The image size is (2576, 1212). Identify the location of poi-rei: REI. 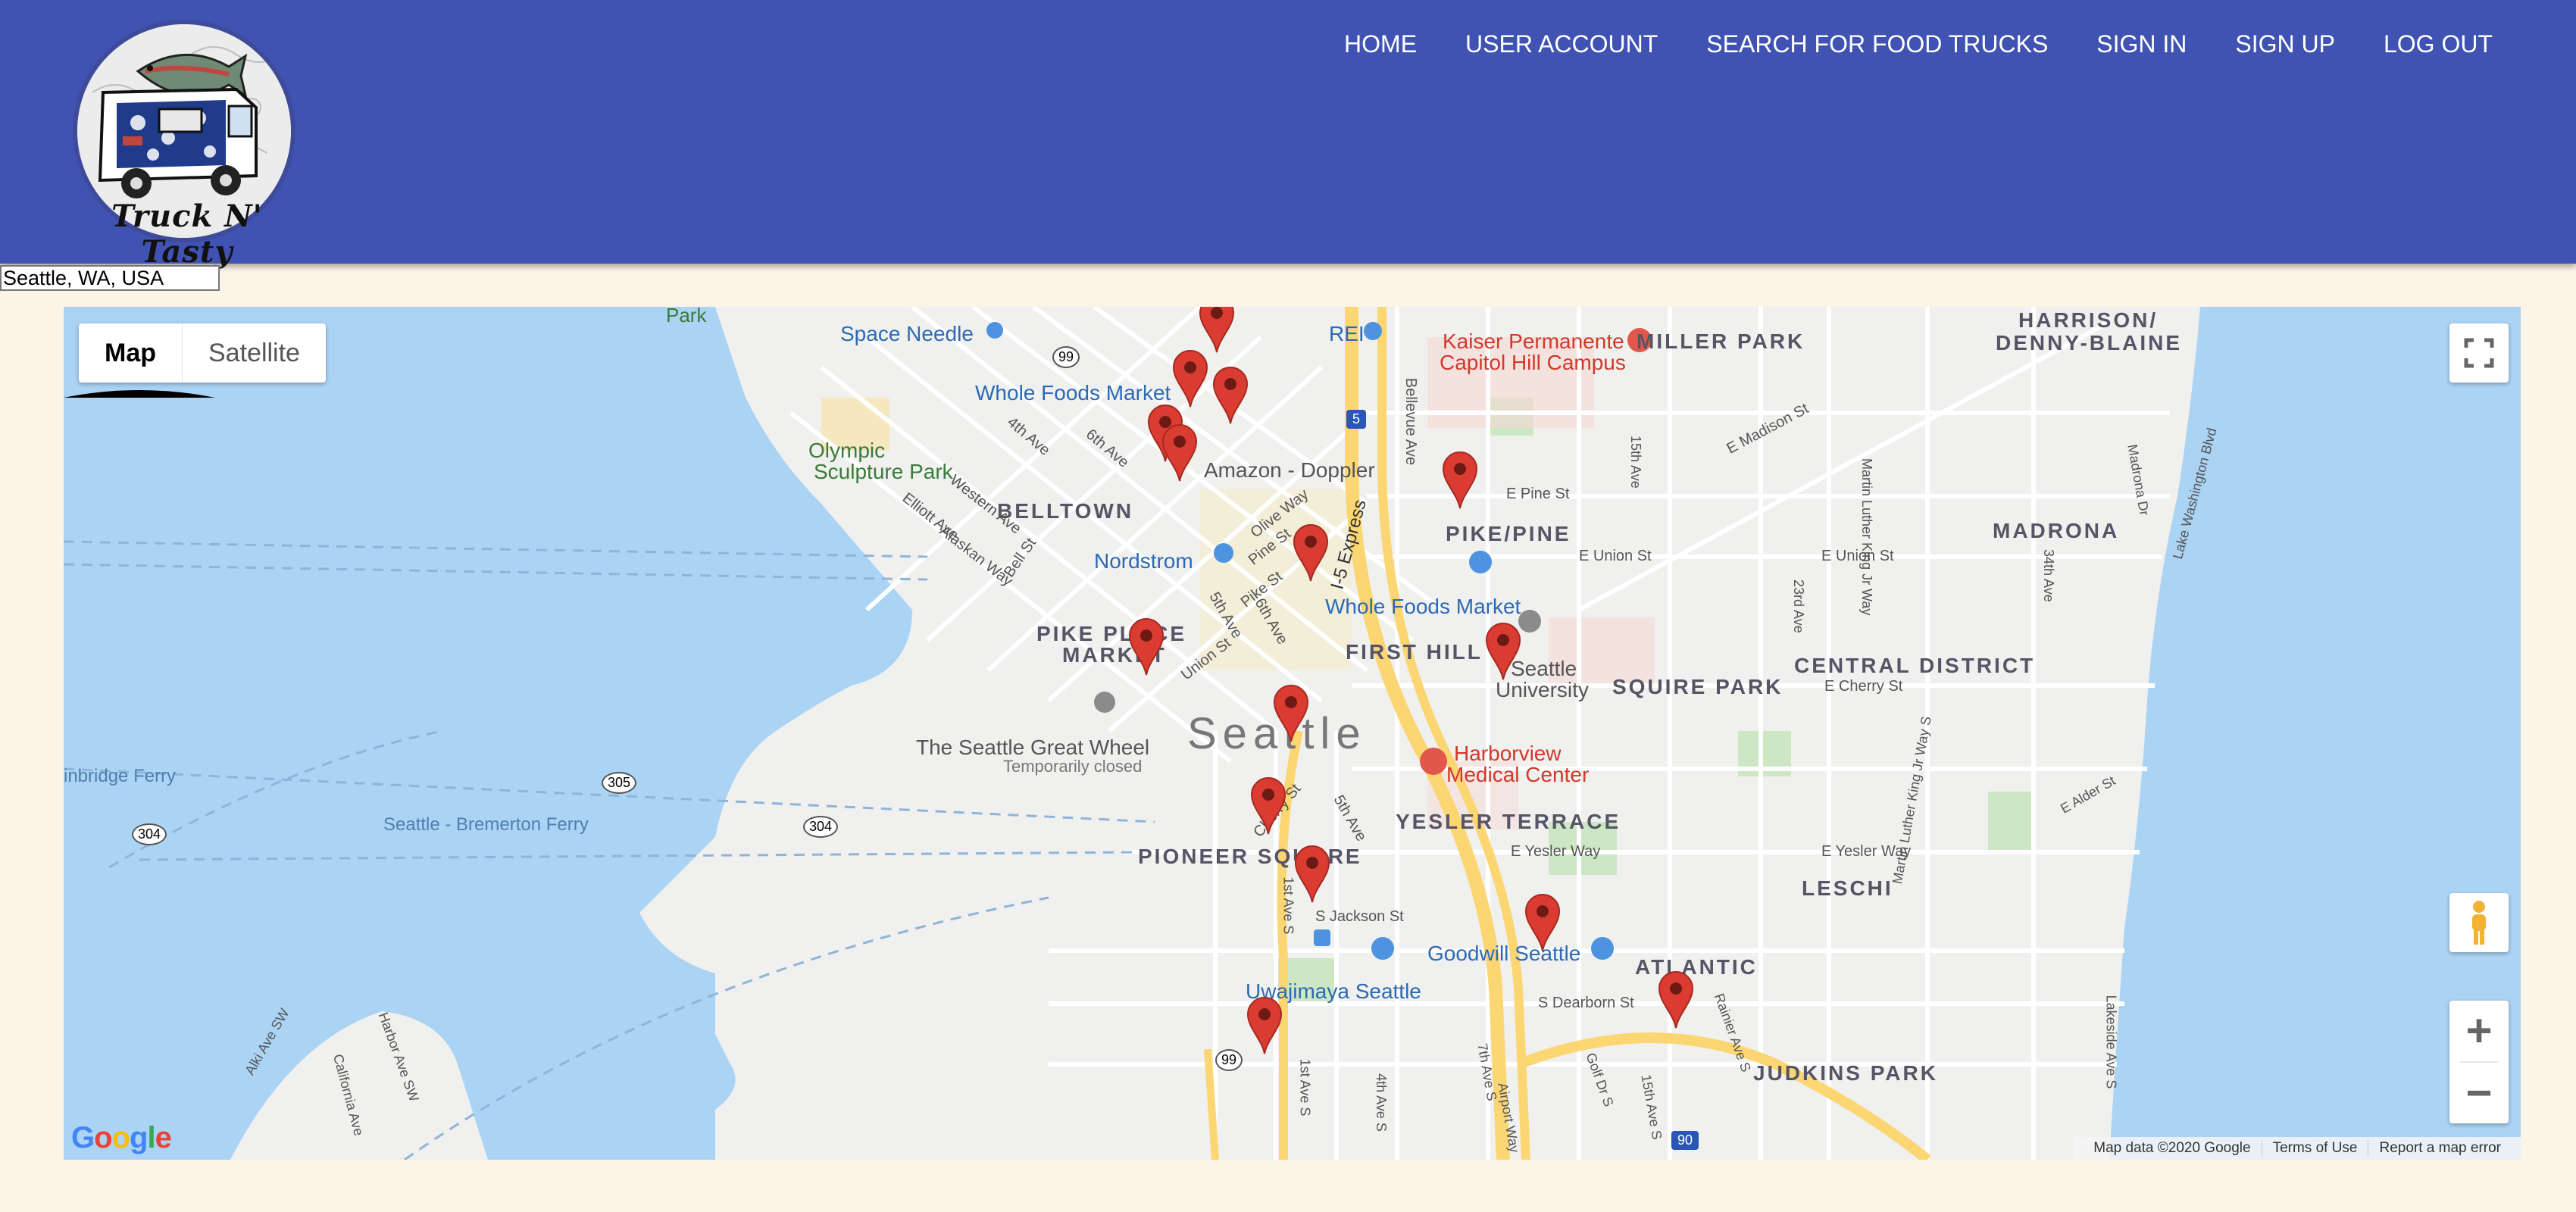
(1347, 334).